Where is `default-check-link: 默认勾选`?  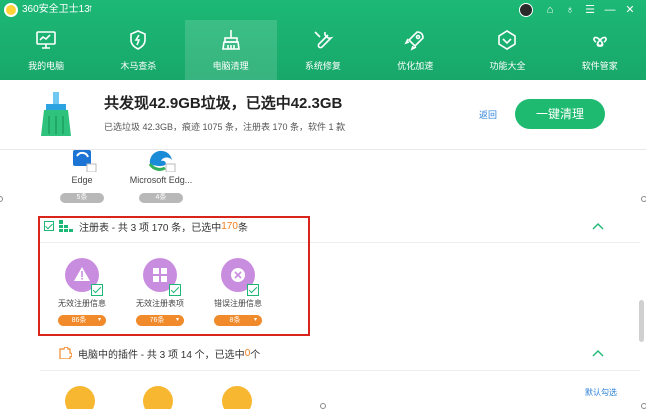
default-check-link: 默认勾选 is located at coordinates (601, 392).